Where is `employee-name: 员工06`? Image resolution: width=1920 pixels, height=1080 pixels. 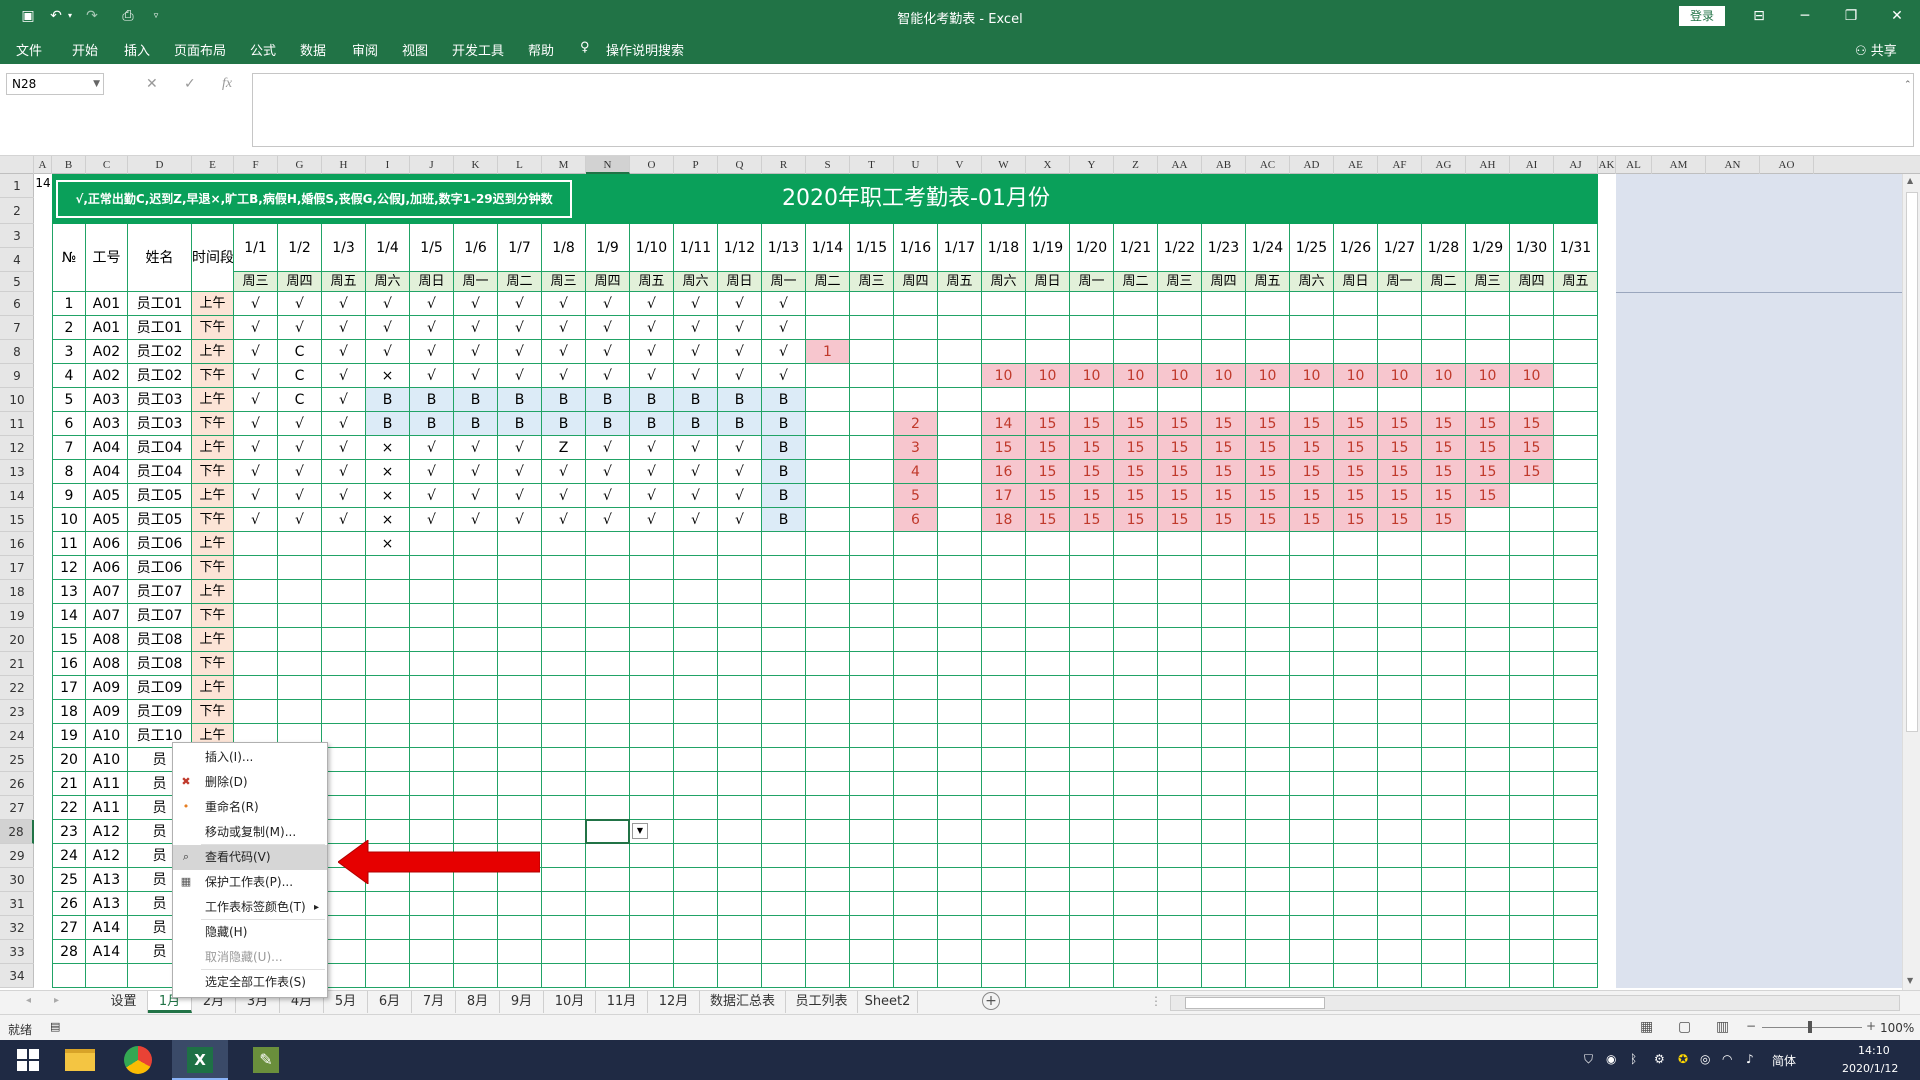 employee-name: 员工06 is located at coordinates (160, 568).